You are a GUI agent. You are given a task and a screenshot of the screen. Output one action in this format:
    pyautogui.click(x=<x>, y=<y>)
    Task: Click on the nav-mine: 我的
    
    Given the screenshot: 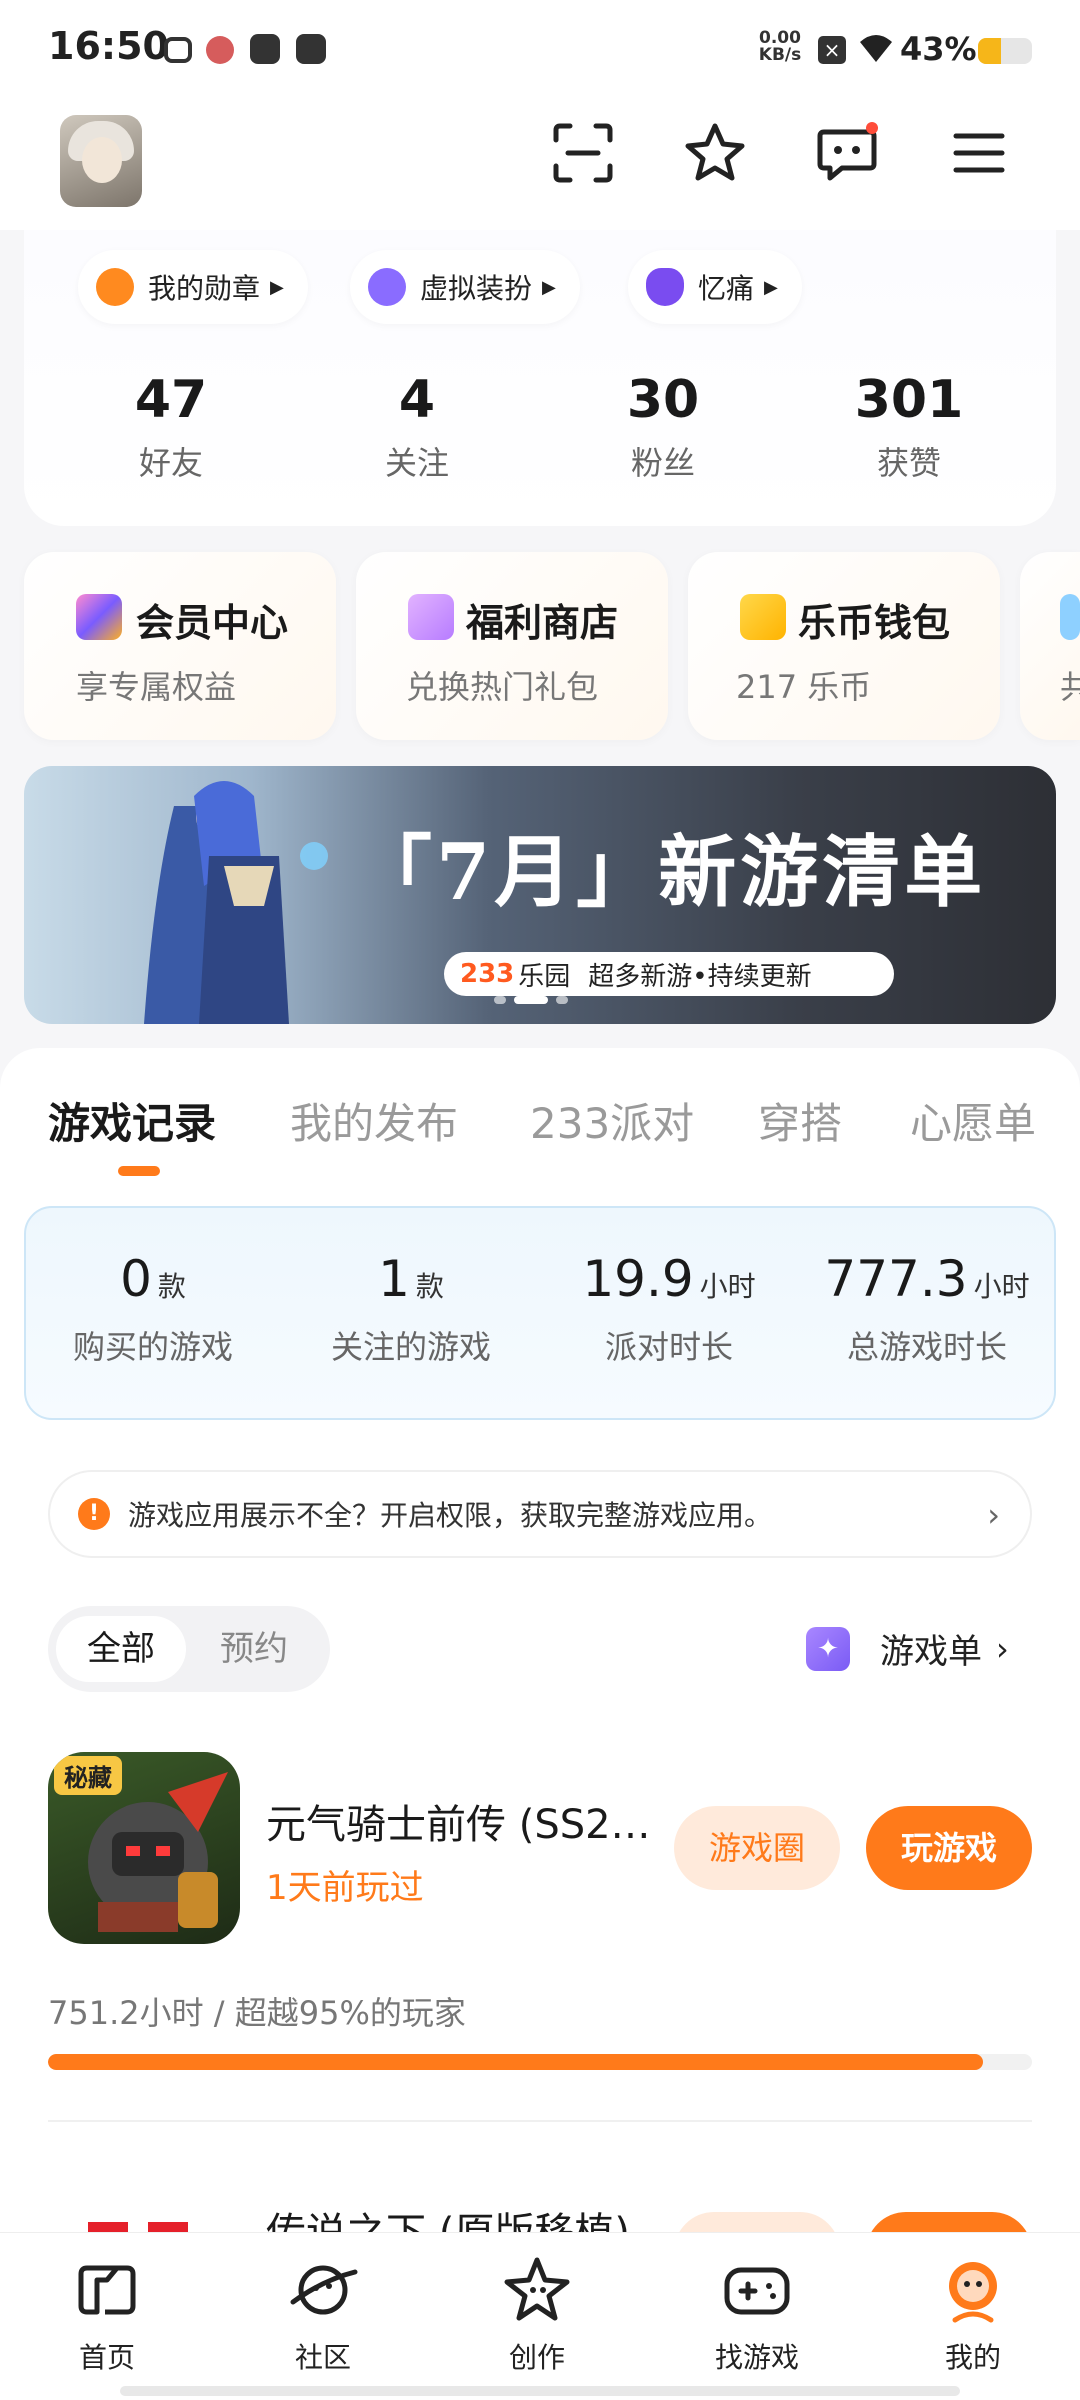 What is the action you would take?
    pyautogui.click(x=973, y=2313)
    